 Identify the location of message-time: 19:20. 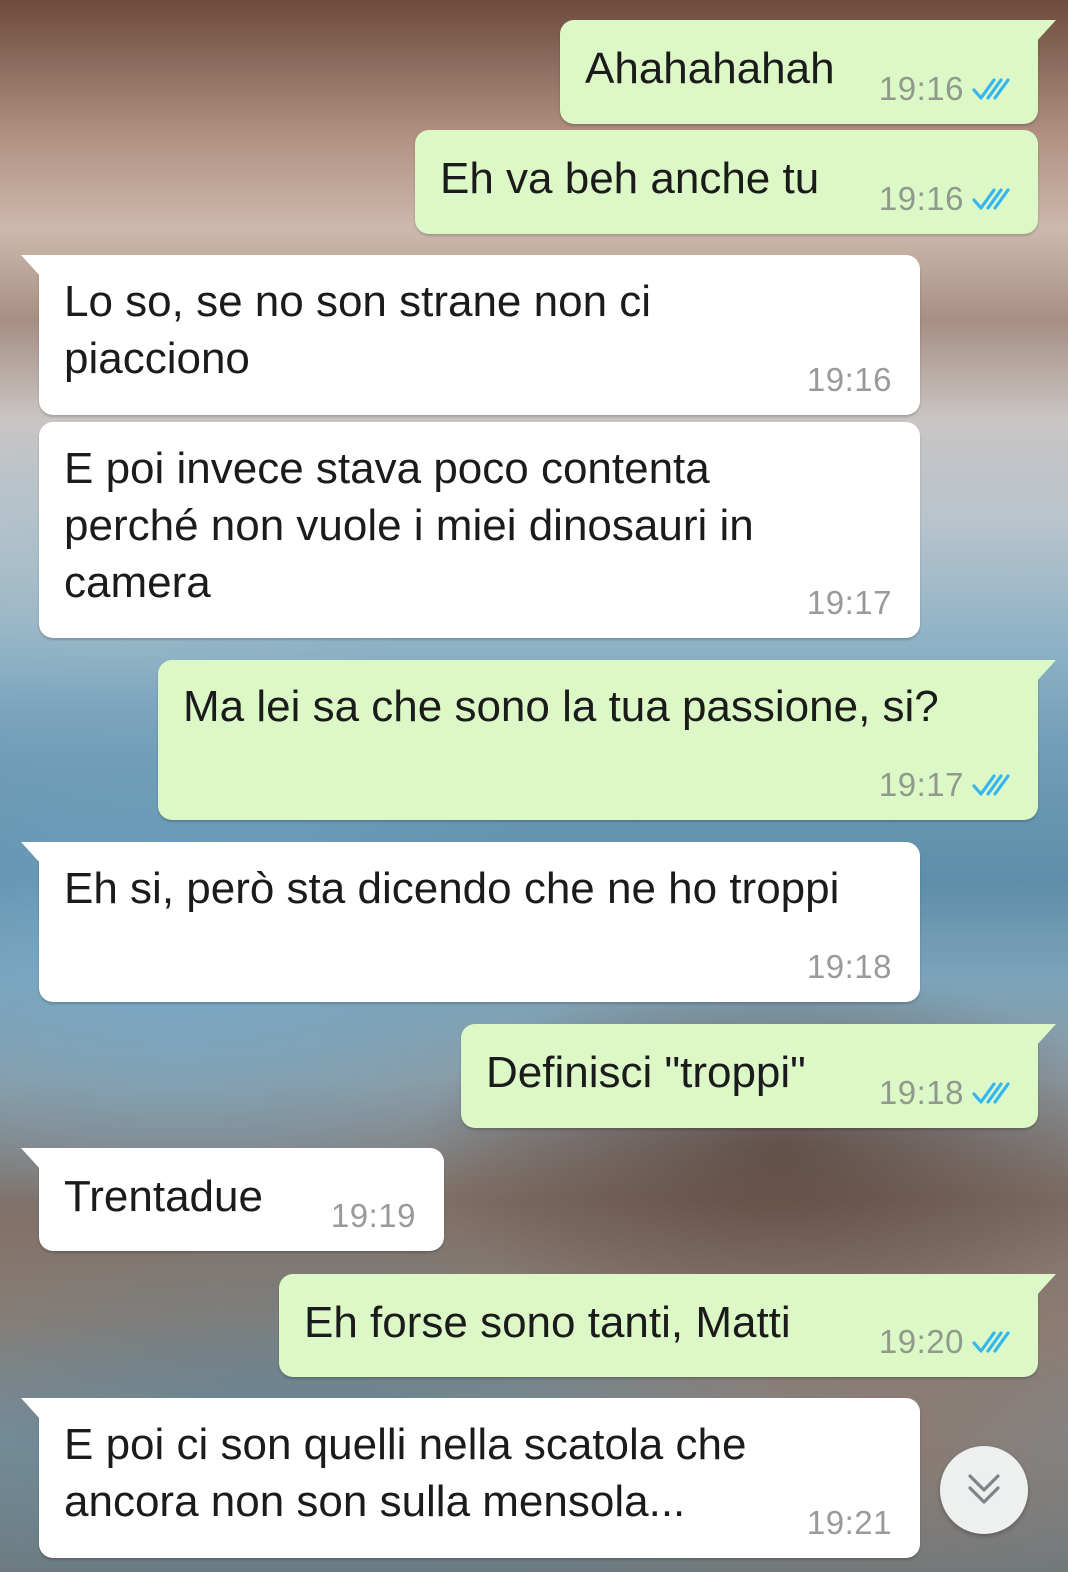
(921, 1341).